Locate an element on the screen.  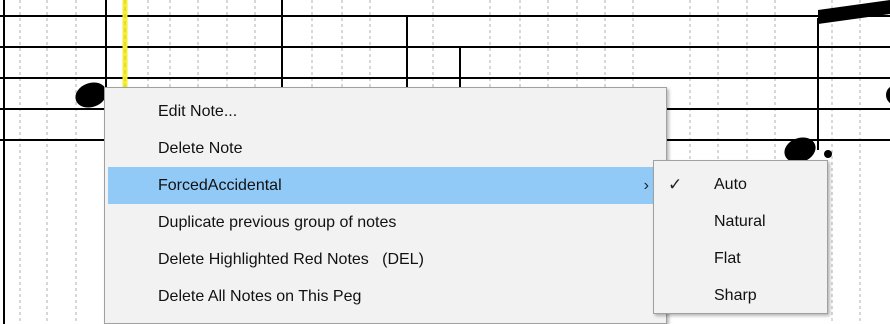
beam is located at coordinates (854, 12).